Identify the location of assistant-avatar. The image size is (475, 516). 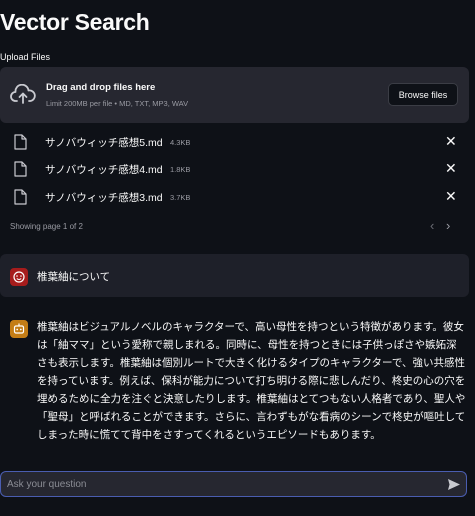
(19, 329).